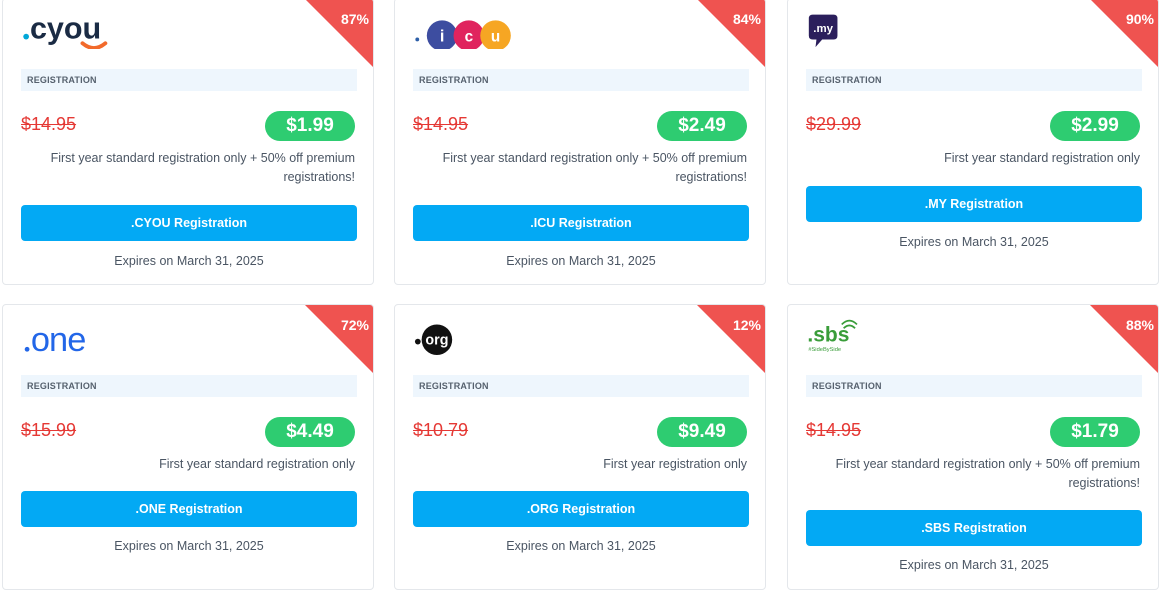 Image resolution: width=1164 pixels, height=593 pixels. Describe the element at coordinates (828, 335) in the screenshot. I see `svg-text: .sbs` at that location.